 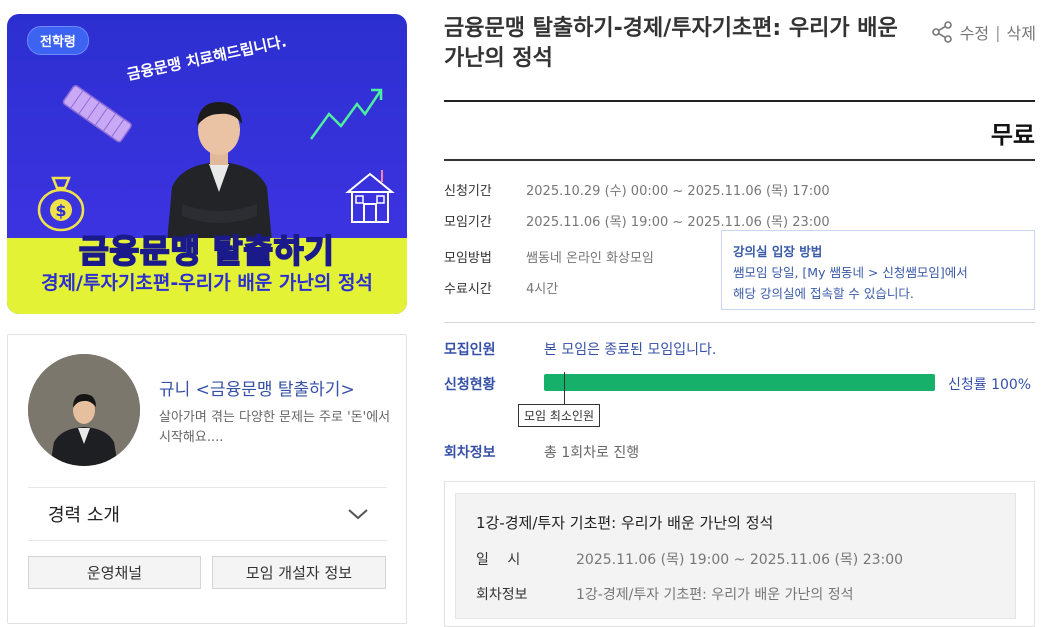 I want to click on sessions-value: 총 1회차로 진행, so click(x=592, y=453).